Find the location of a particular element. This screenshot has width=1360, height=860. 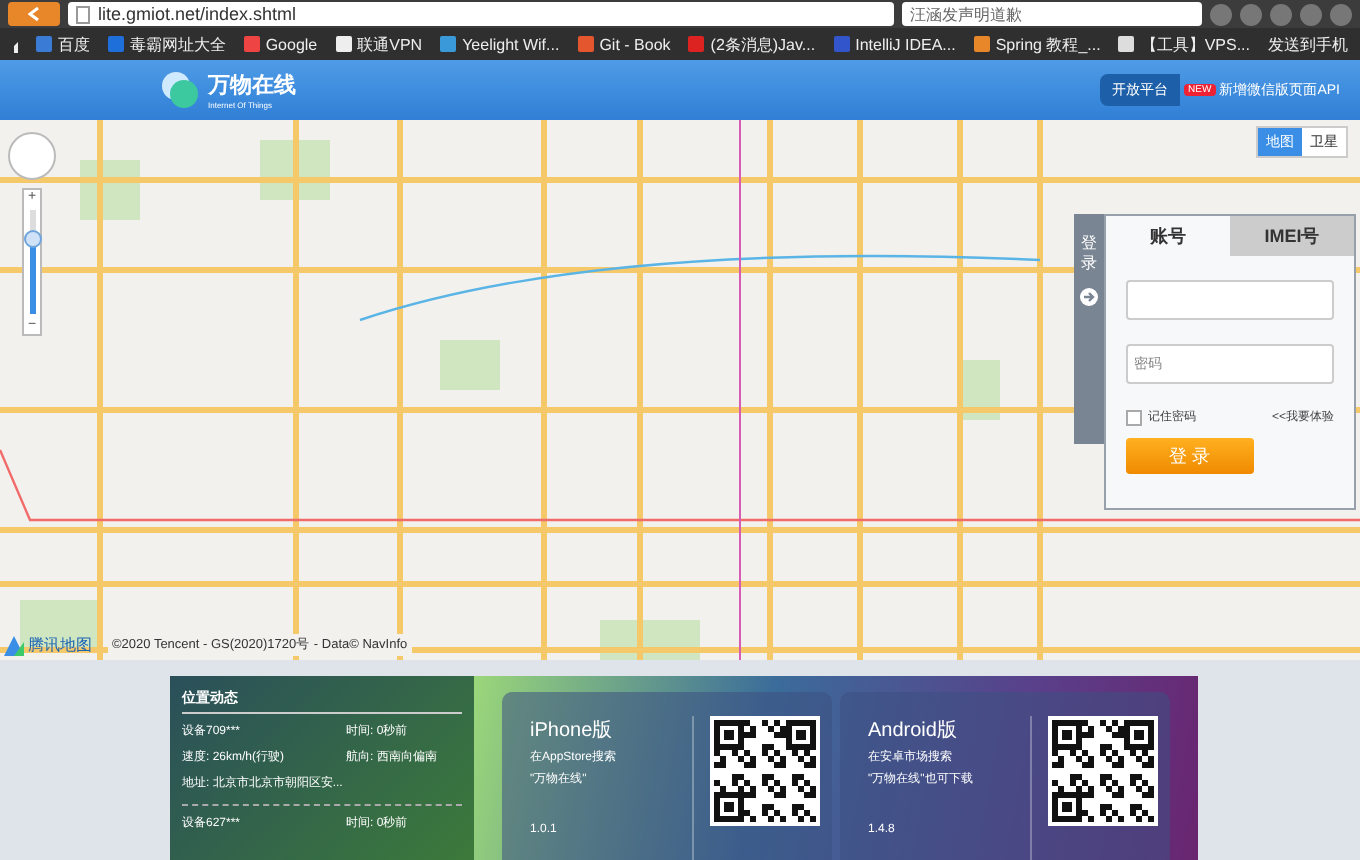

address-bar: lite.gmiot.net/index.shtml is located at coordinates (481, 14).